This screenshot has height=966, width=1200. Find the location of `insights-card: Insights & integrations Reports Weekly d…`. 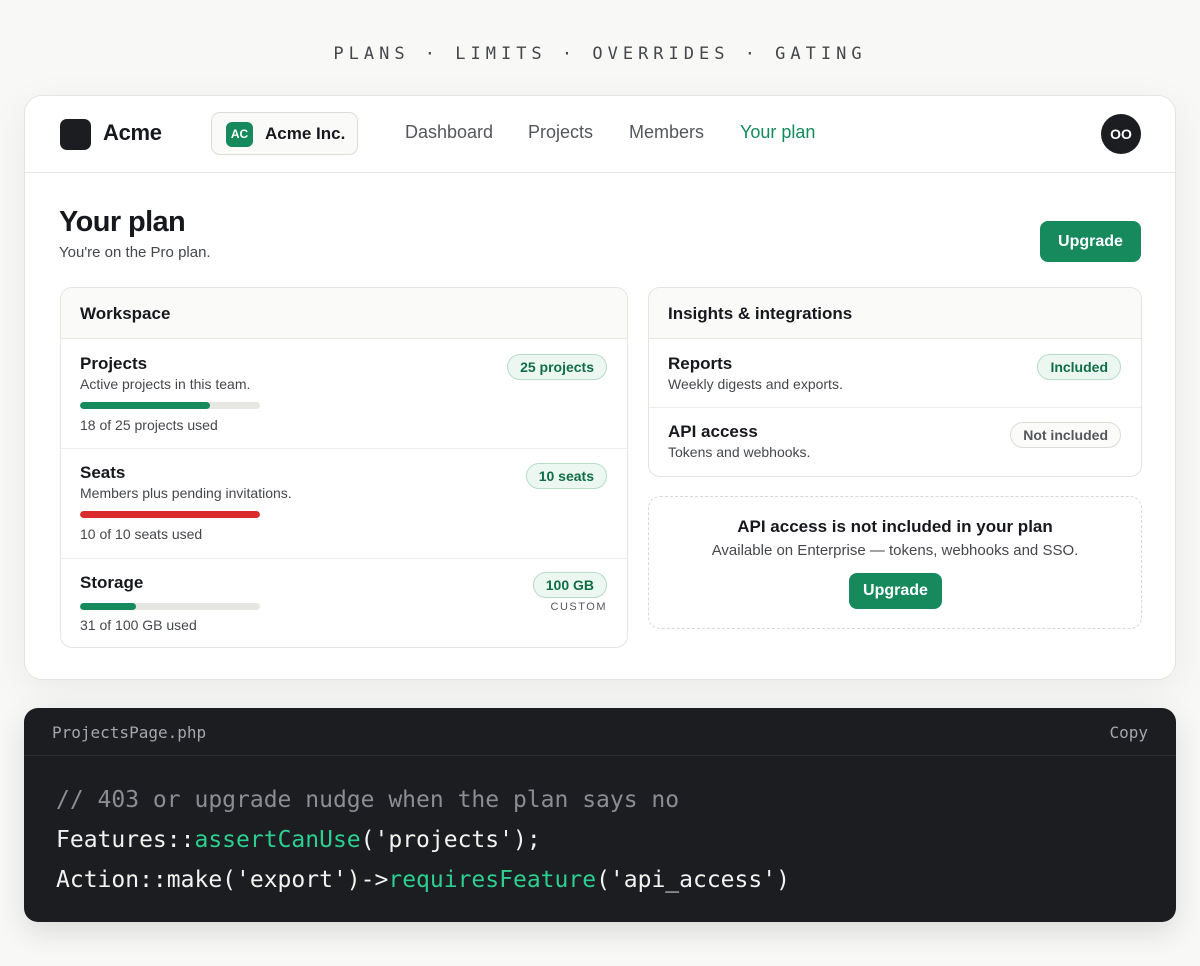

insights-card: Insights & integrations Reports Weekly d… is located at coordinates (895, 382).